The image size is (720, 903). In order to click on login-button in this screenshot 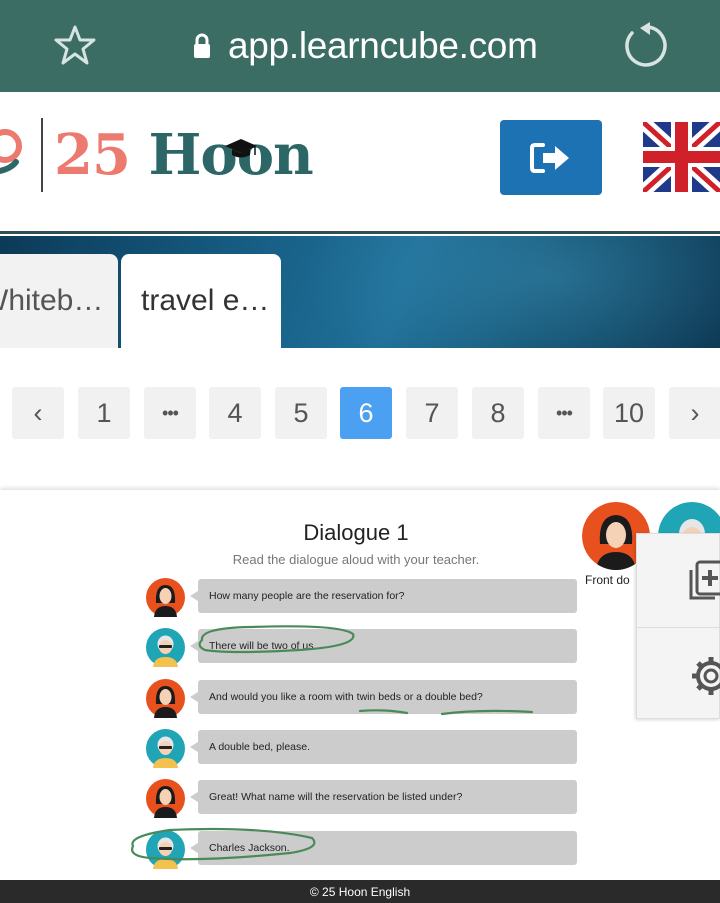, I will do `click(551, 157)`.